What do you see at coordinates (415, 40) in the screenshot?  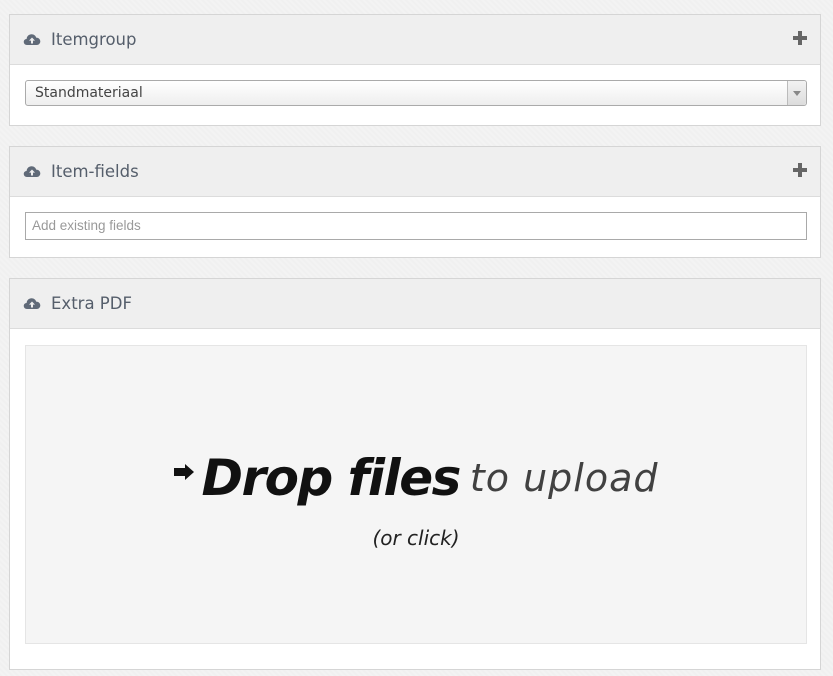 I see `itemgroup-header: Itemgroup` at bounding box center [415, 40].